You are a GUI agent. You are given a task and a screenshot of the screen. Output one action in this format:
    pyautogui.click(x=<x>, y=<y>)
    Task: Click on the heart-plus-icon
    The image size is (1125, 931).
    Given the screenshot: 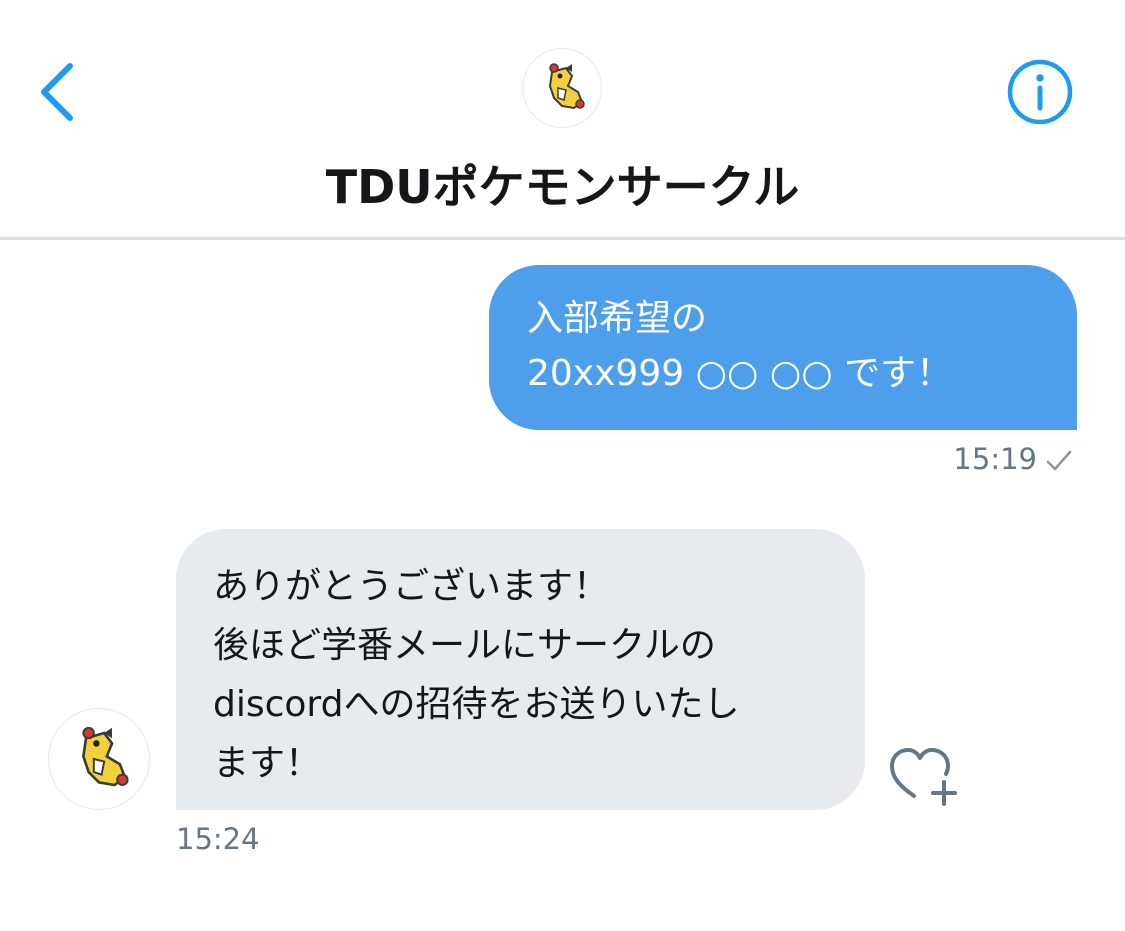 What is the action you would take?
    pyautogui.click(x=923, y=777)
    